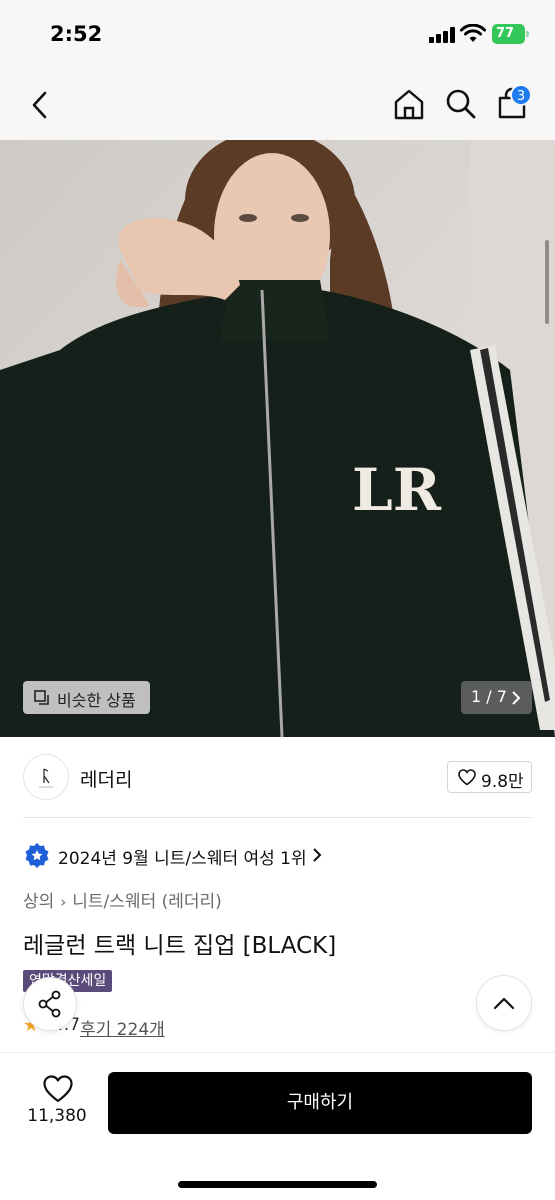  What do you see at coordinates (180, 946) in the screenshot?
I see `product-title: 레글런 트랙 니트 집업 [BLACK]` at bounding box center [180, 946].